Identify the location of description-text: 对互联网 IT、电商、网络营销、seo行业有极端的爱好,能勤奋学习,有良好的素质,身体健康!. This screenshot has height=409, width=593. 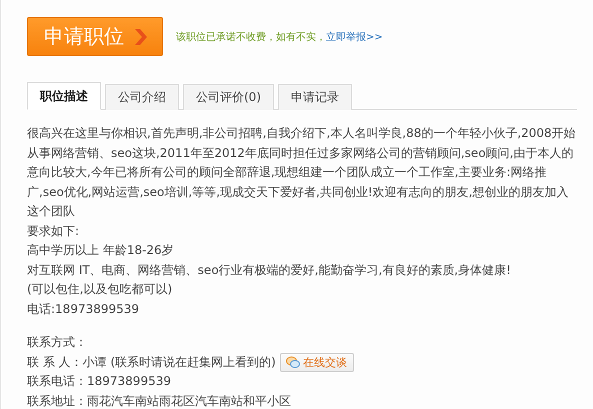
(269, 270).